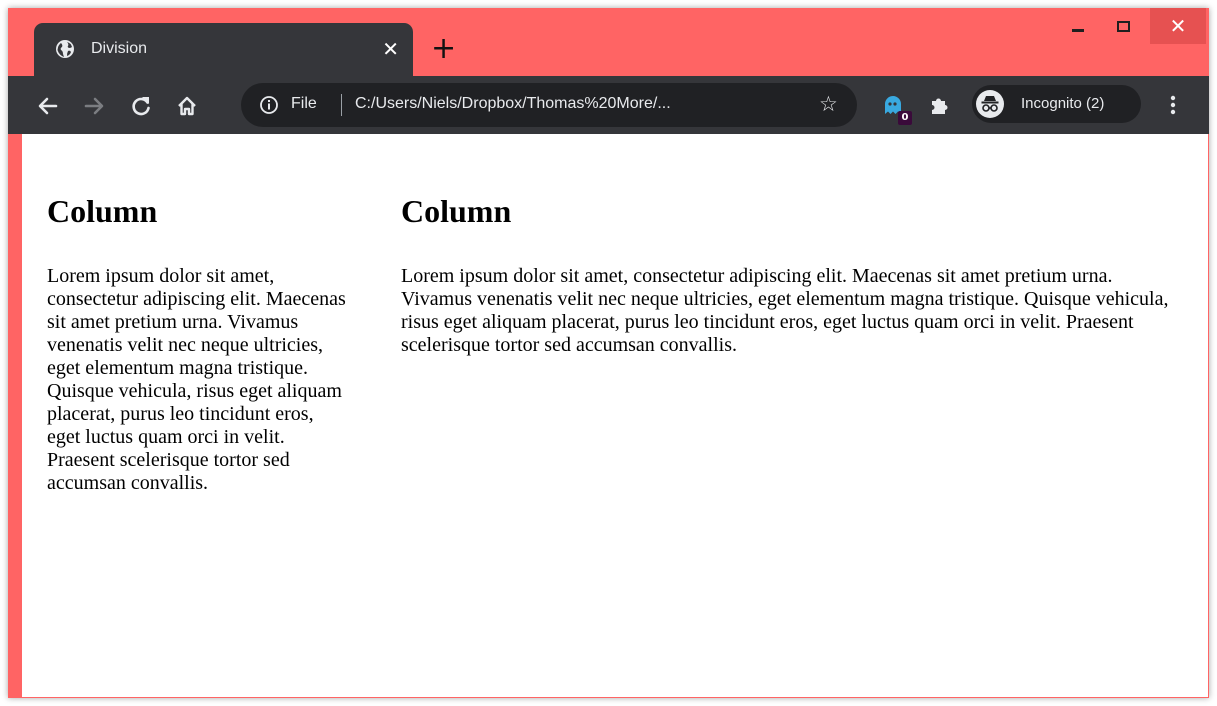 The image size is (1217, 706). Describe the element at coordinates (102, 211) in the screenshot. I see `left-column-heading: Column` at that location.